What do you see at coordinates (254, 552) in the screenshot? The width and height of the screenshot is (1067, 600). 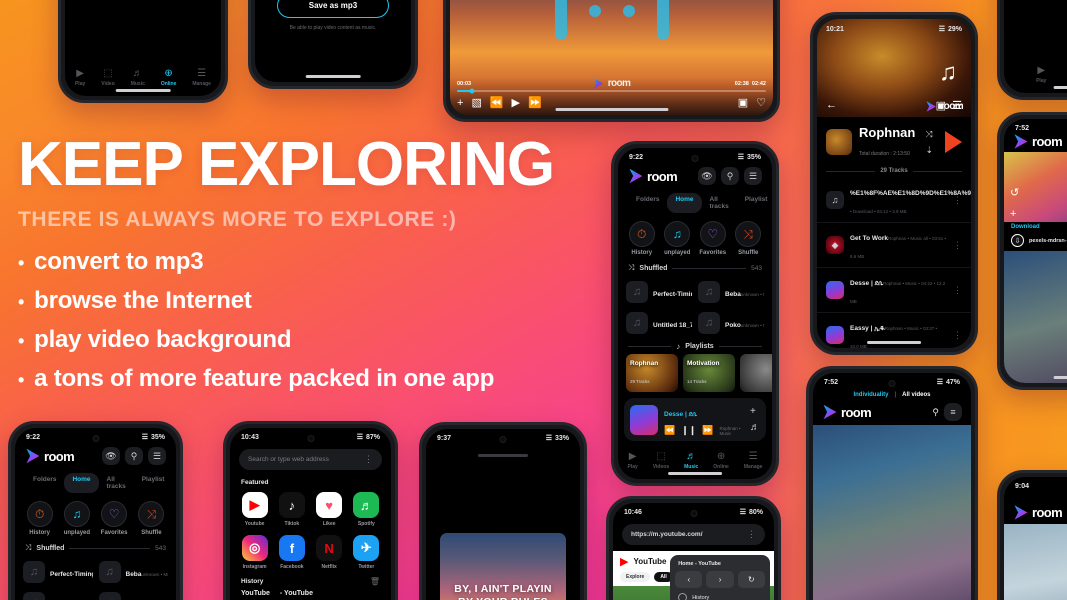 I see `app-shortcut-instagram: ◎ Instagram` at bounding box center [254, 552].